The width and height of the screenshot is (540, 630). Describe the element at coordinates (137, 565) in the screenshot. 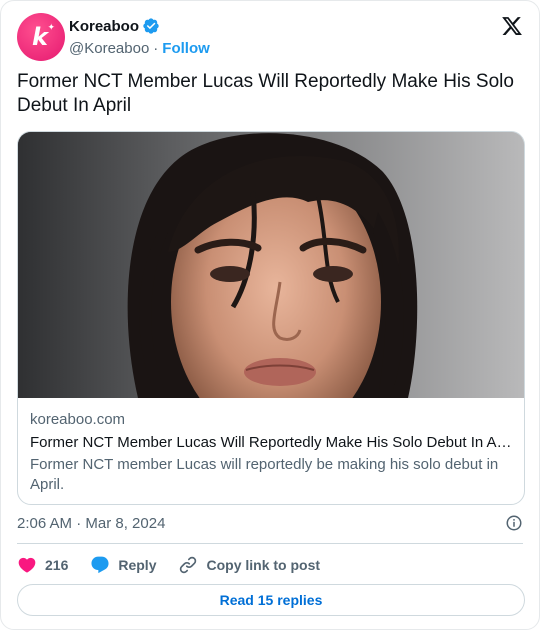

I see `reply-label: Reply` at that location.